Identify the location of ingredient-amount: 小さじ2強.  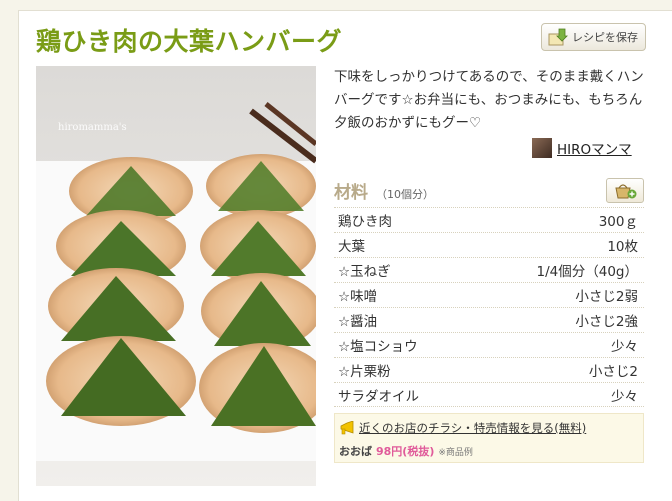
(606, 322).